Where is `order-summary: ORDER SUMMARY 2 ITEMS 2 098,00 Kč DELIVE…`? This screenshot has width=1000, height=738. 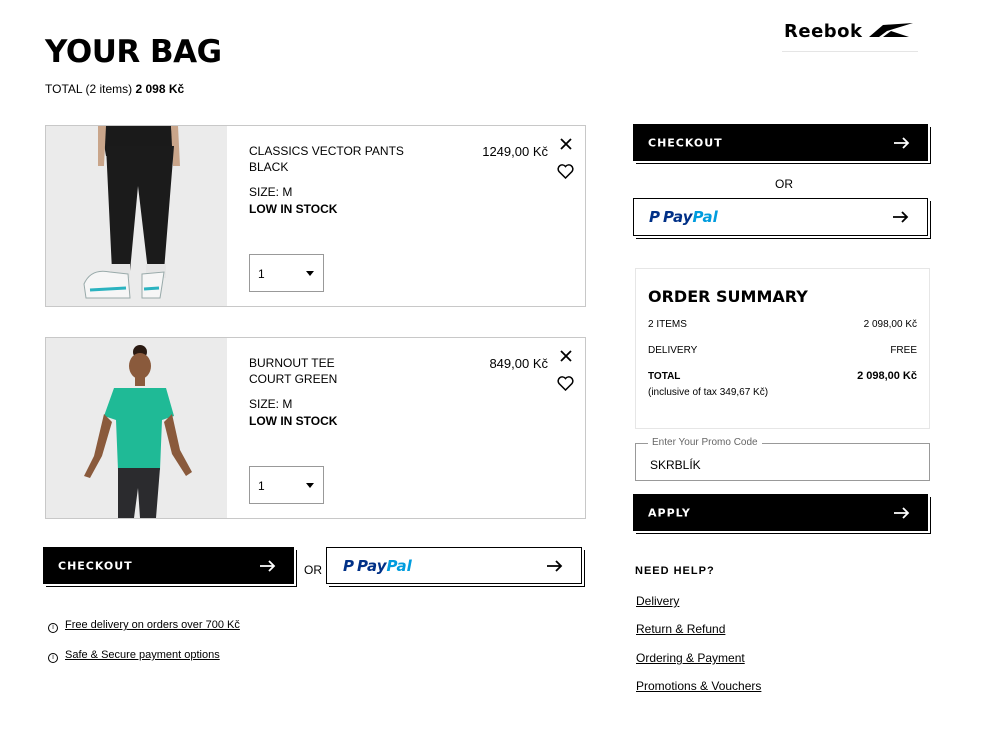 order-summary: ORDER SUMMARY 2 ITEMS 2 098,00 Kč DELIVE… is located at coordinates (782, 348).